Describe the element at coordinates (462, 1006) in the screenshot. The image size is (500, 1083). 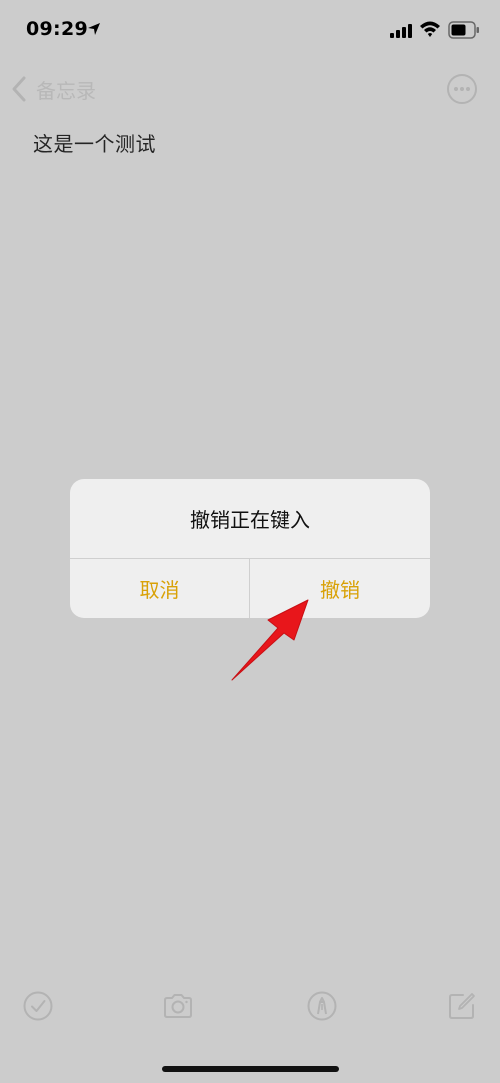
I see `compose-icon` at that location.